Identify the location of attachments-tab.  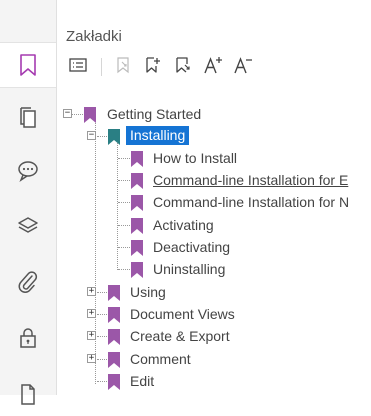
(28, 282).